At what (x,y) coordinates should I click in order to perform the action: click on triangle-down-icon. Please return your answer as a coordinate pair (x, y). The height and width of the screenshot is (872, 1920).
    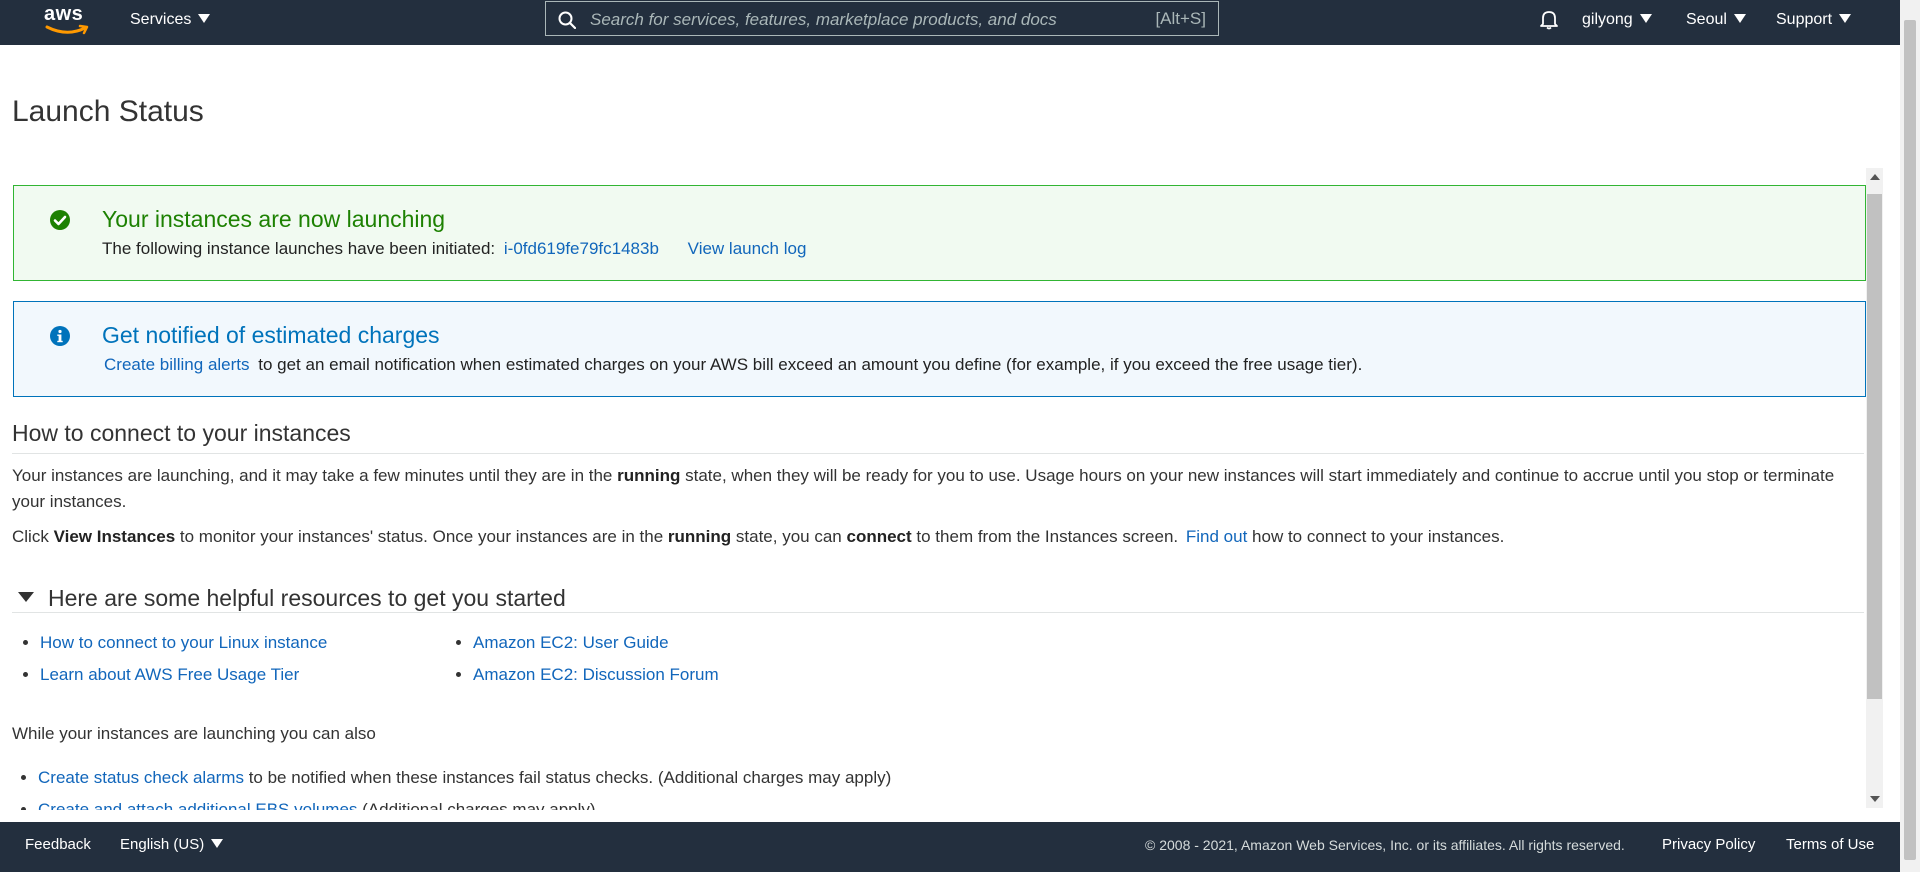
    Looking at the image, I should click on (26, 597).